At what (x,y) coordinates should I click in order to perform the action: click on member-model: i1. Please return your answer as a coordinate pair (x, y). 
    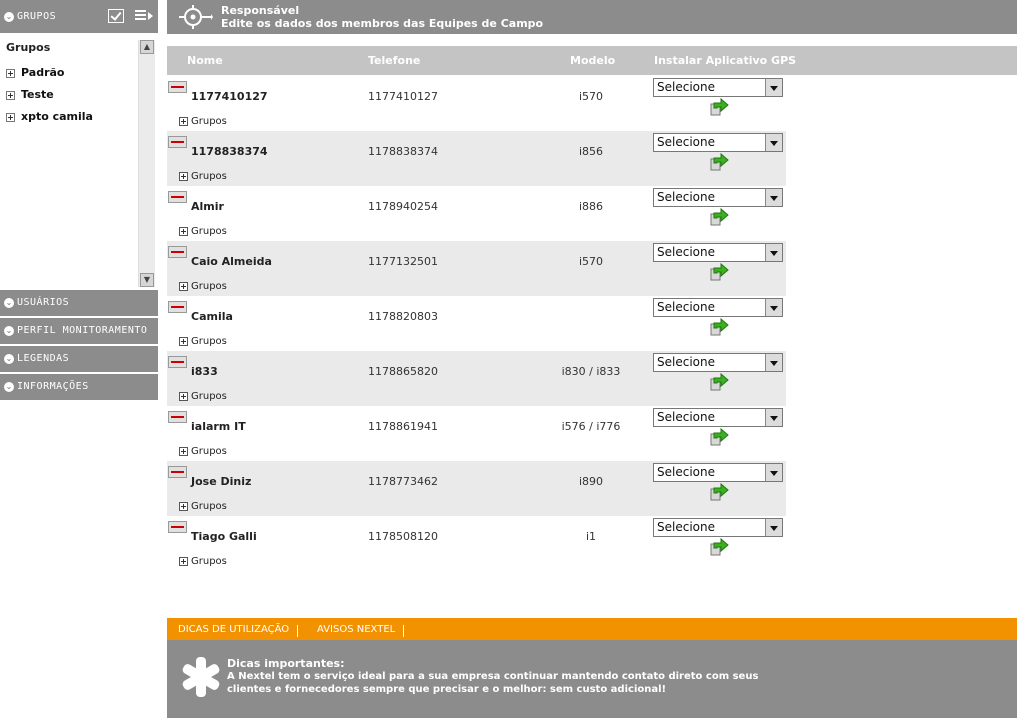
    Looking at the image, I should click on (591, 536).